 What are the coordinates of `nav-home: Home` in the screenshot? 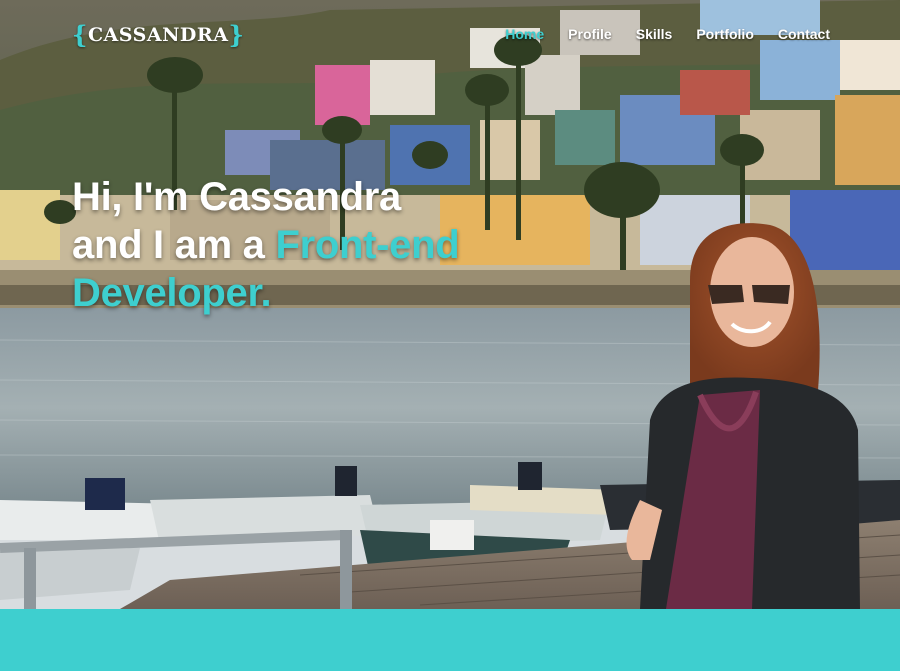 It's located at (524, 34).